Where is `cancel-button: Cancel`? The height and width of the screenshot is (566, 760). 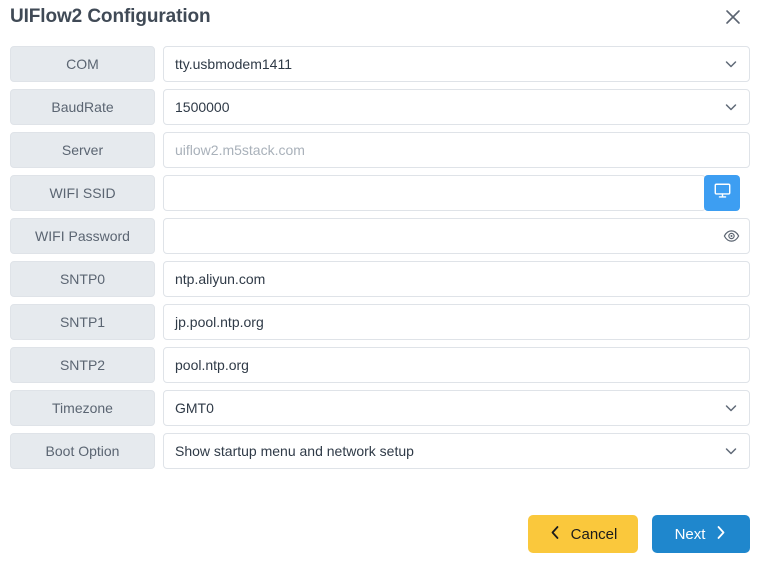
cancel-button: Cancel is located at coordinates (583, 534).